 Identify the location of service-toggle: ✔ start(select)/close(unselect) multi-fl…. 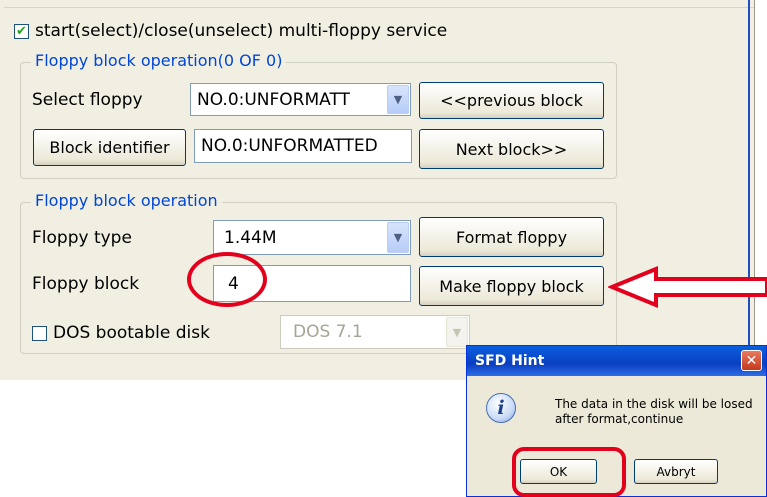
(230, 31).